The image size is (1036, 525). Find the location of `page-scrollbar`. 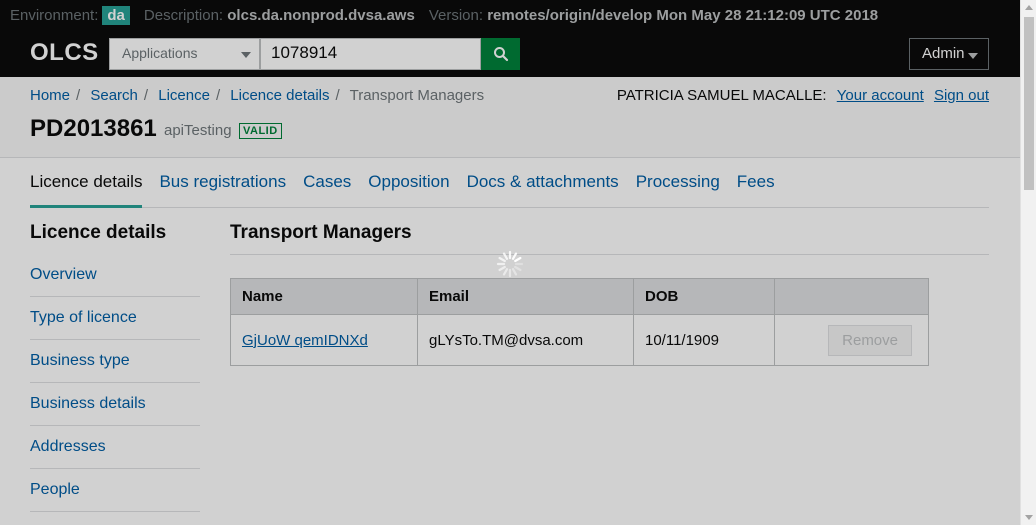

page-scrollbar is located at coordinates (1028, 262).